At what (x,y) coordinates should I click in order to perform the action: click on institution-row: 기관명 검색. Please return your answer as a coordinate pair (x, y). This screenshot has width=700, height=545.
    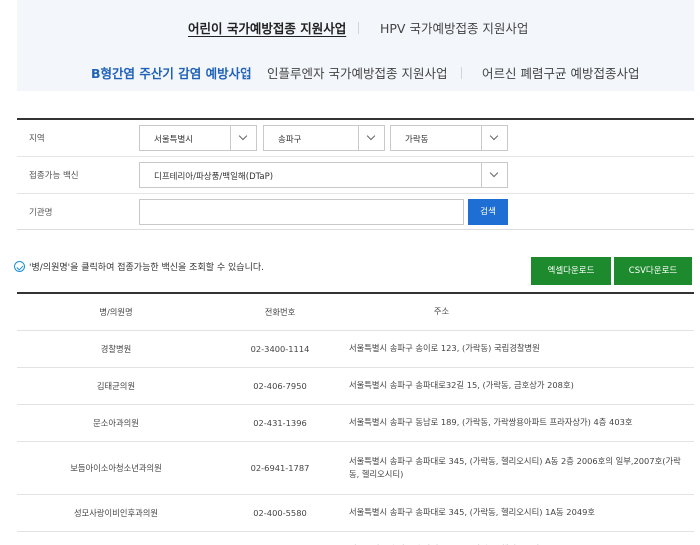
    Looking at the image, I should click on (355, 212).